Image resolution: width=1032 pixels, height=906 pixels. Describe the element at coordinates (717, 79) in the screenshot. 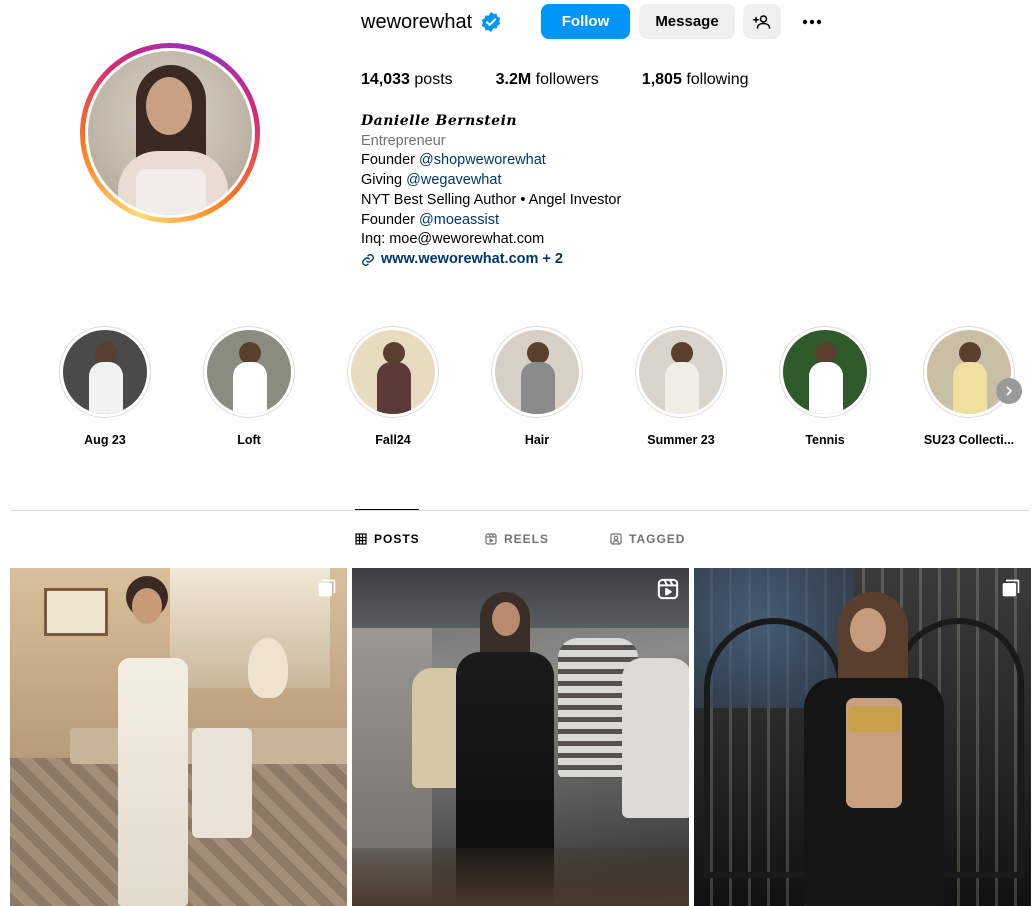

I see `following-label: following` at that location.